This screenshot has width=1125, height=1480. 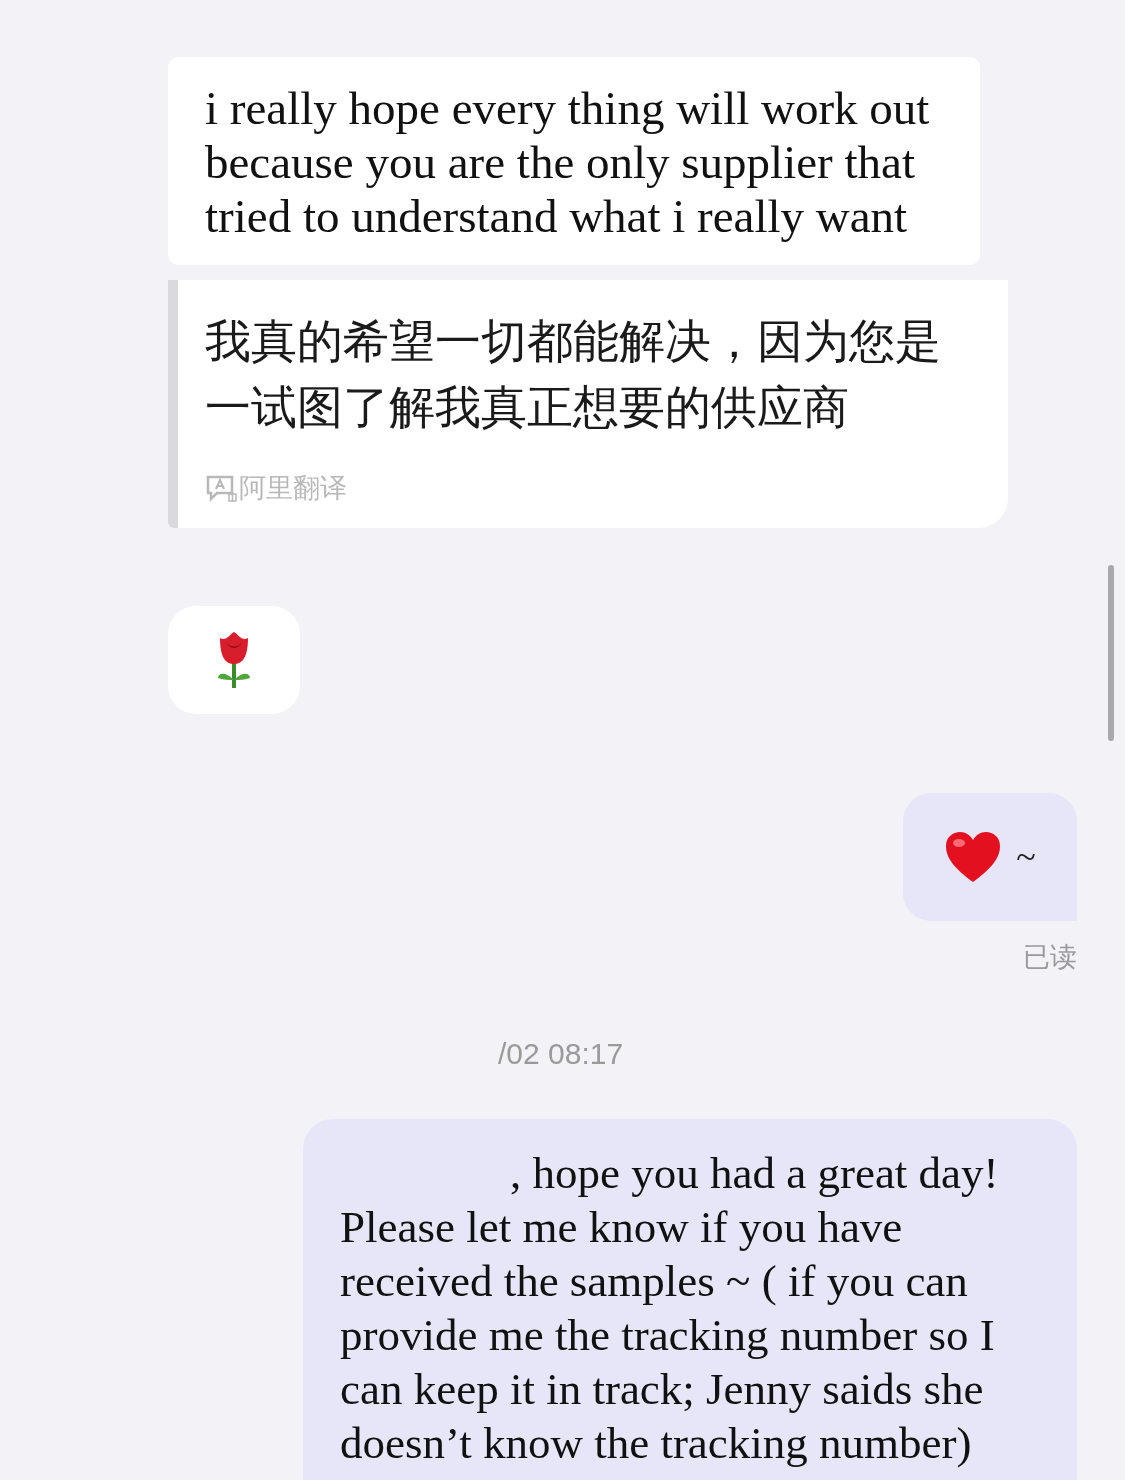 I want to click on heart-icon, so click(x=973, y=857).